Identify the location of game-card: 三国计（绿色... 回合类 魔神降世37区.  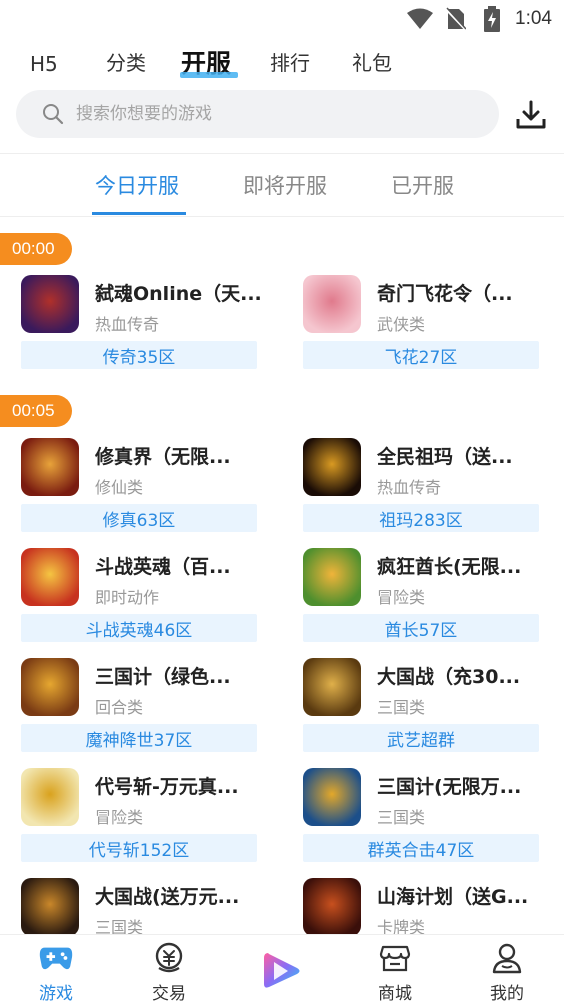
(139, 708).